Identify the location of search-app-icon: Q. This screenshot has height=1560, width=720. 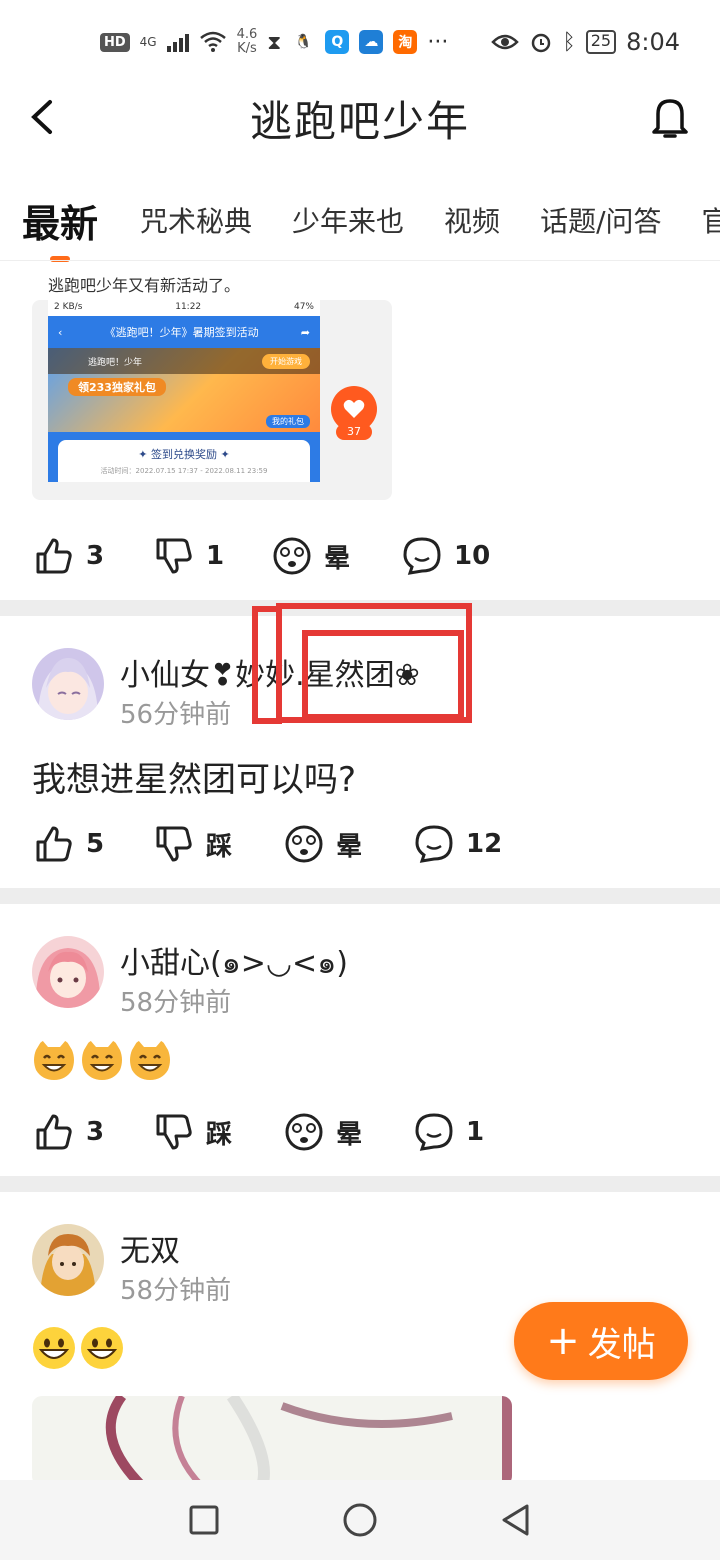
(337, 42).